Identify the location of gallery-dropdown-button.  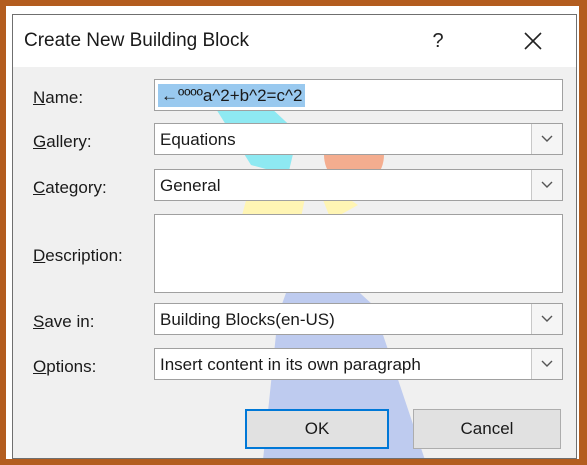
(546, 139).